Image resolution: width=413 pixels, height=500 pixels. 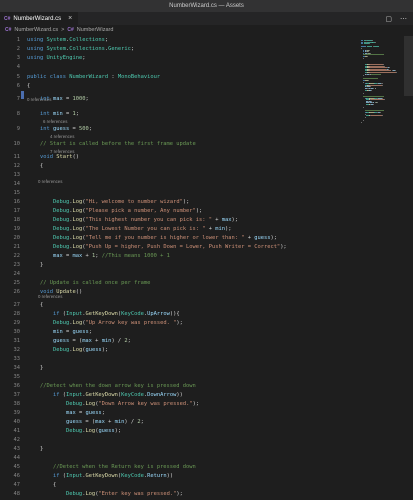 What do you see at coordinates (17, 238) in the screenshot?
I see `line-number: 20` at bounding box center [17, 238].